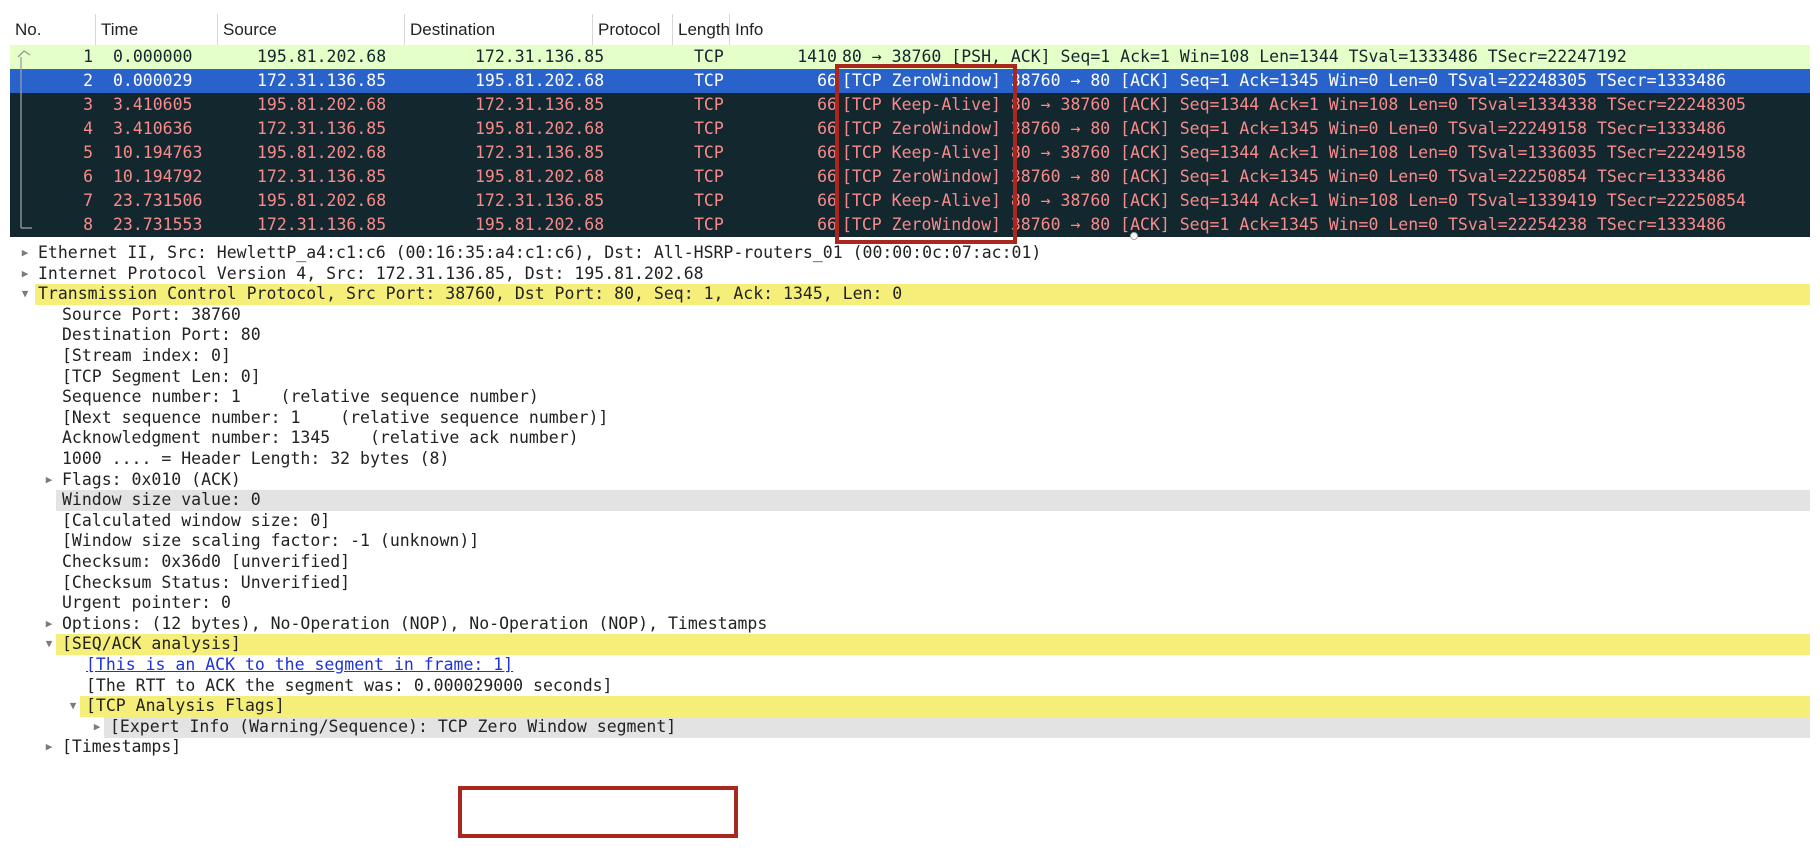  What do you see at coordinates (156, 29) in the screenshot?
I see `column-header-time: Time` at bounding box center [156, 29].